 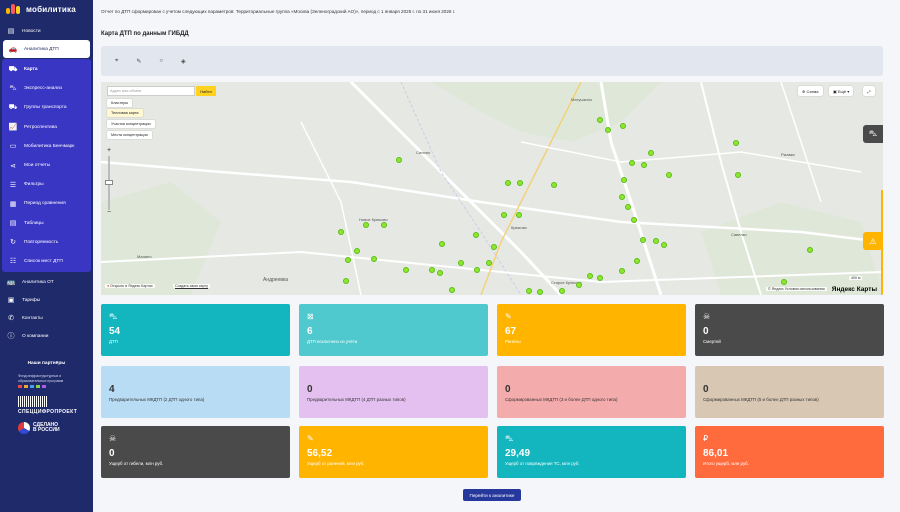 What do you see at coordinates (46, 261) in the screenshot?
I see `sub-accident-places: ☷ Список мест ДТП` at bounding box center [46, 261].